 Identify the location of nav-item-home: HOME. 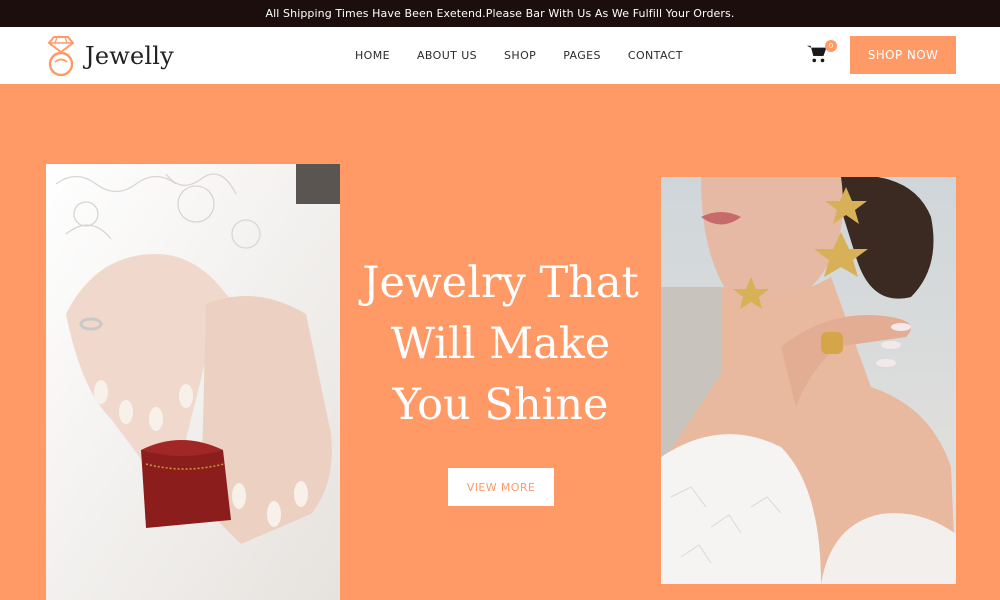
(372, 55).